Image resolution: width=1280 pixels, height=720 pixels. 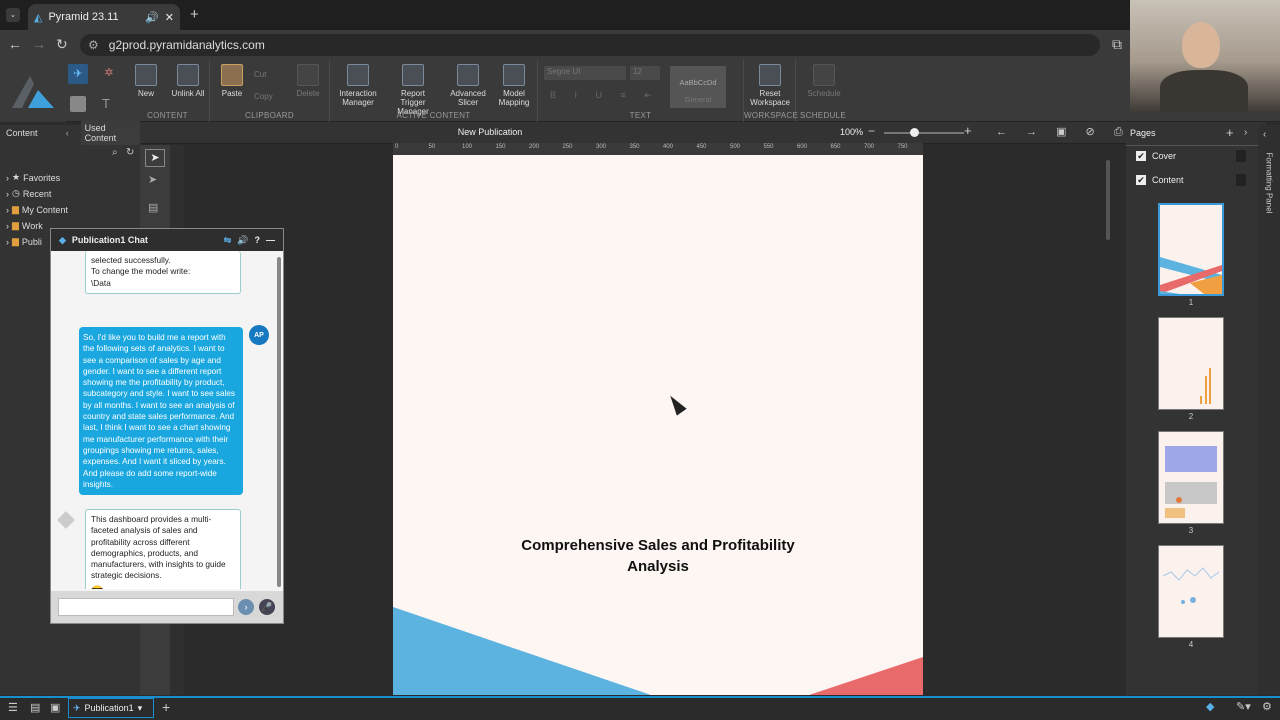 What do you see at coordinates (130, 152) in the screenshot?
I see `refresh-icon: ↻` at bounding box center [130, 152].